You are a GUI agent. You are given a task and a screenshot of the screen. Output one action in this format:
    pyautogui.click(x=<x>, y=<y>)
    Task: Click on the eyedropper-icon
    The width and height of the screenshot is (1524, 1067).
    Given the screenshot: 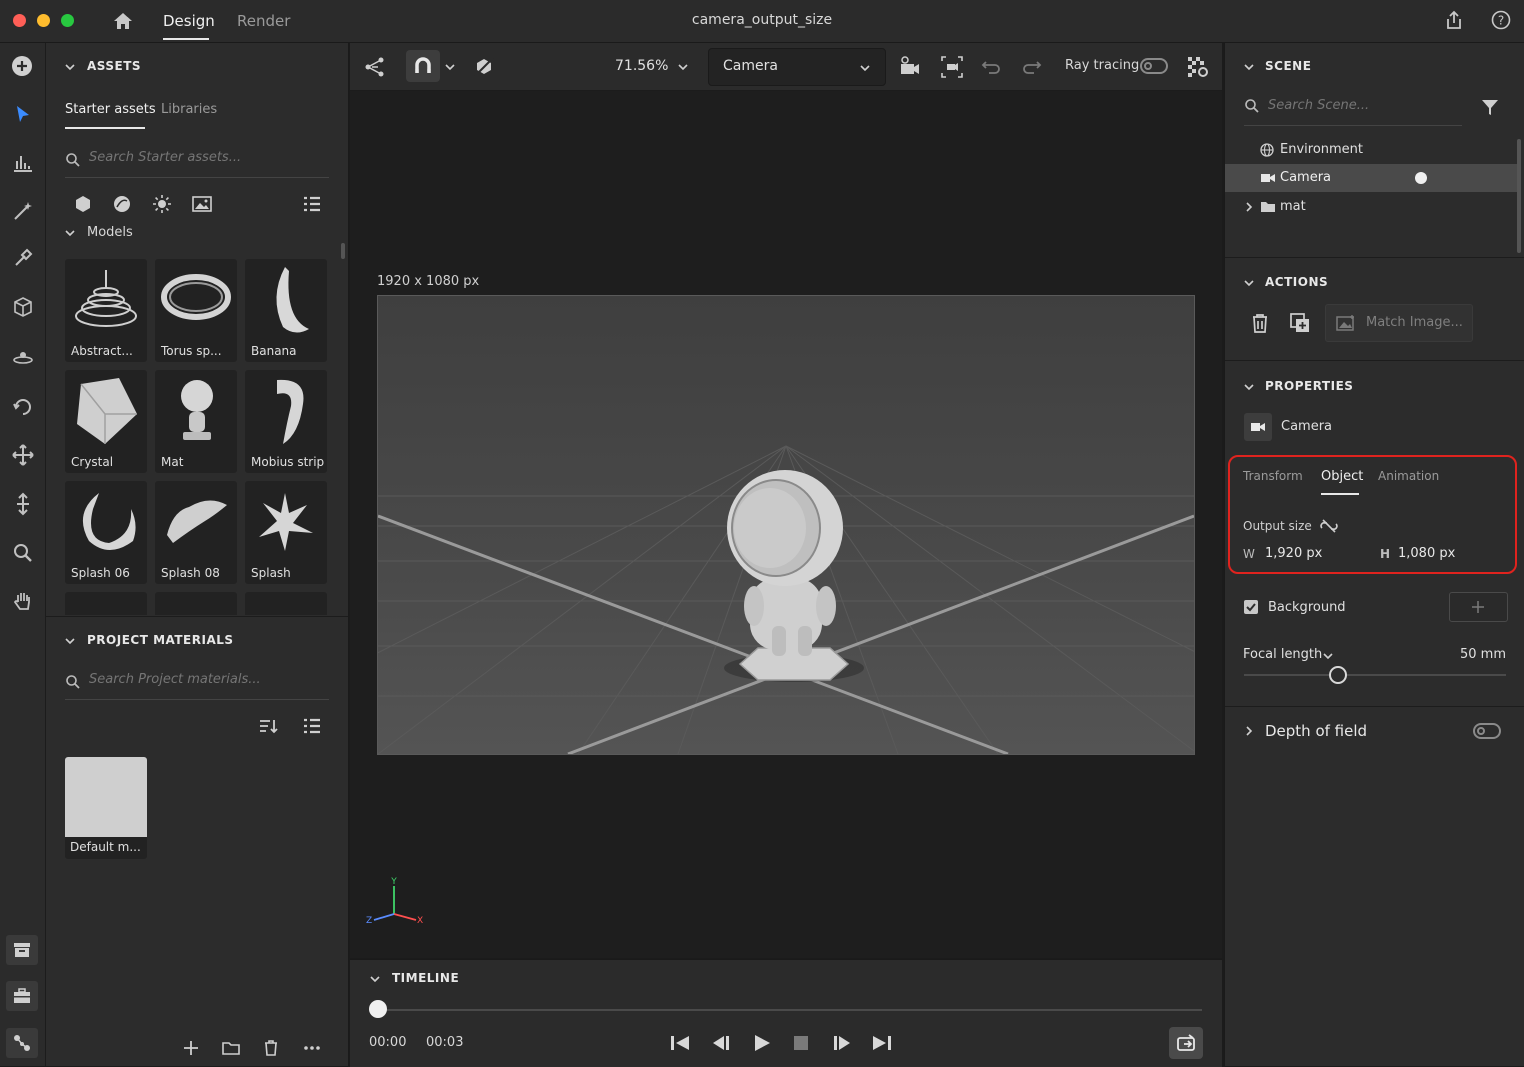 What is the action you would take?
    pyautogui.click(x=23, y=258)
    